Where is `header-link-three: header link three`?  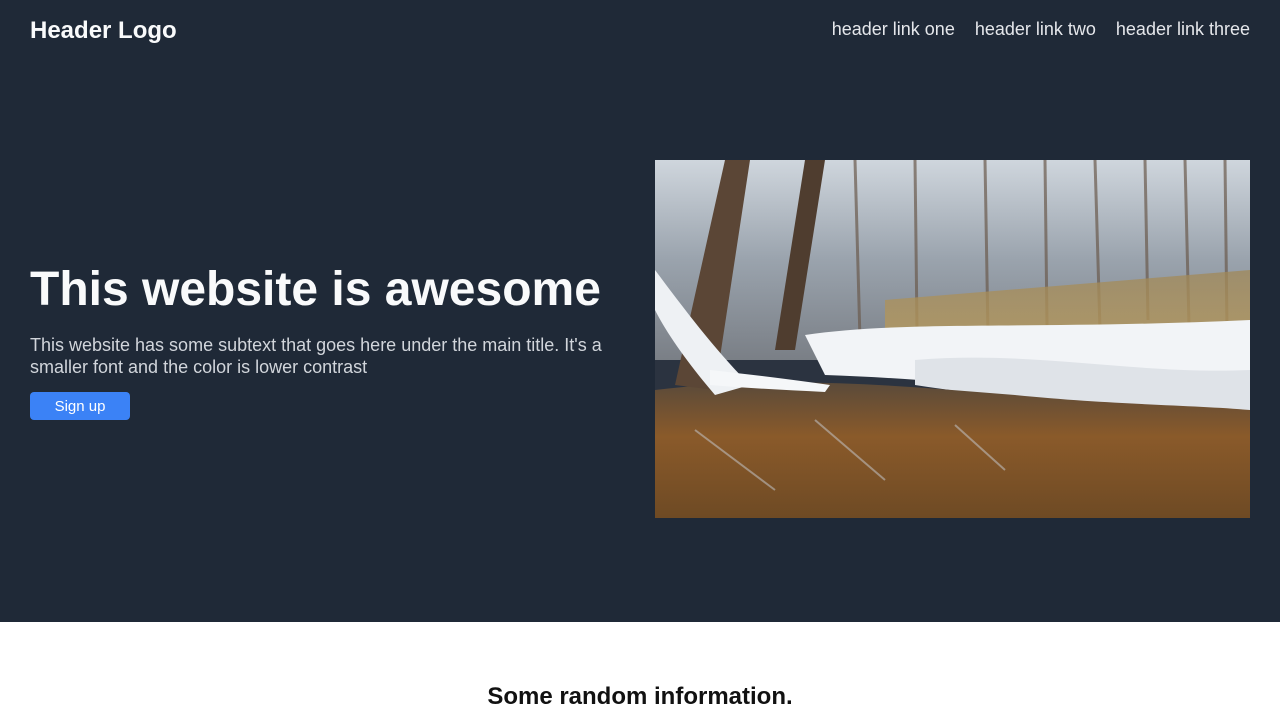
header-link-three: header link three is located at coordinates (1183, 29).